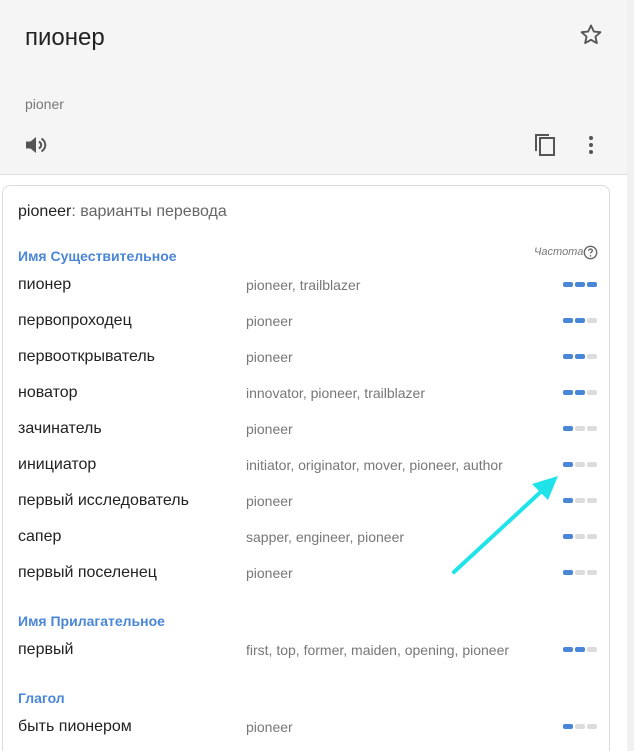 This screenshot has height=751, width=634. I want to click on dictionary-entry: новатор innovator, pioneer, trailblazer, so click(306, 393).